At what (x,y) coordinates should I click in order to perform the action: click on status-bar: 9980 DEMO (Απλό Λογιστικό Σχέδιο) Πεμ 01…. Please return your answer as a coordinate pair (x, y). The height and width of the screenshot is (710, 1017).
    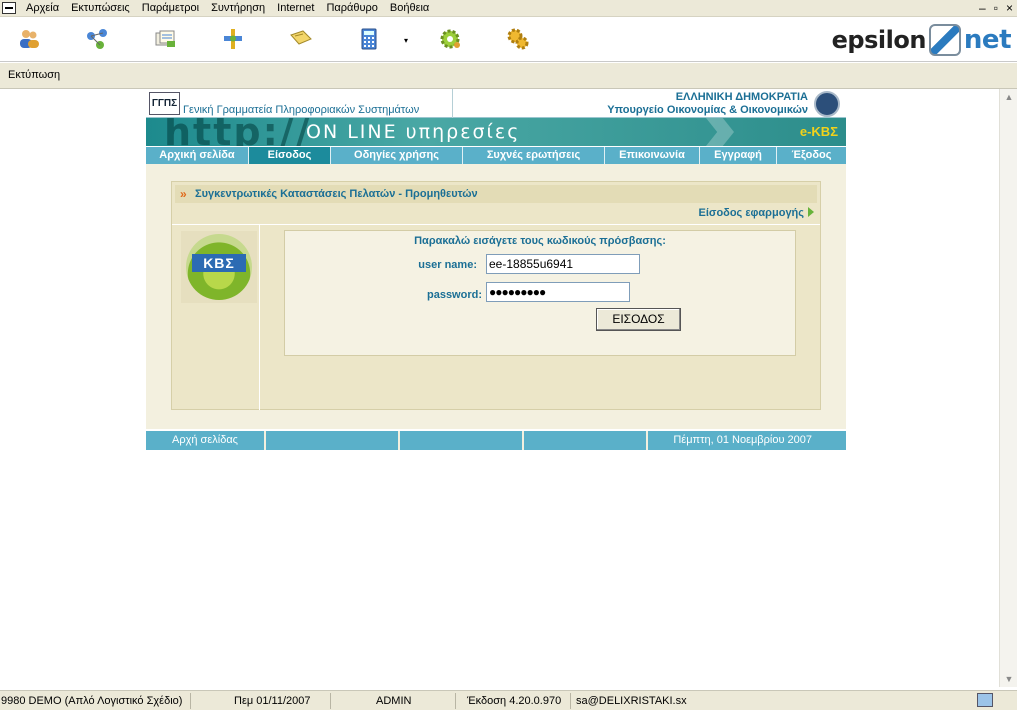
    Looking at the image, I should click on (508, 700).